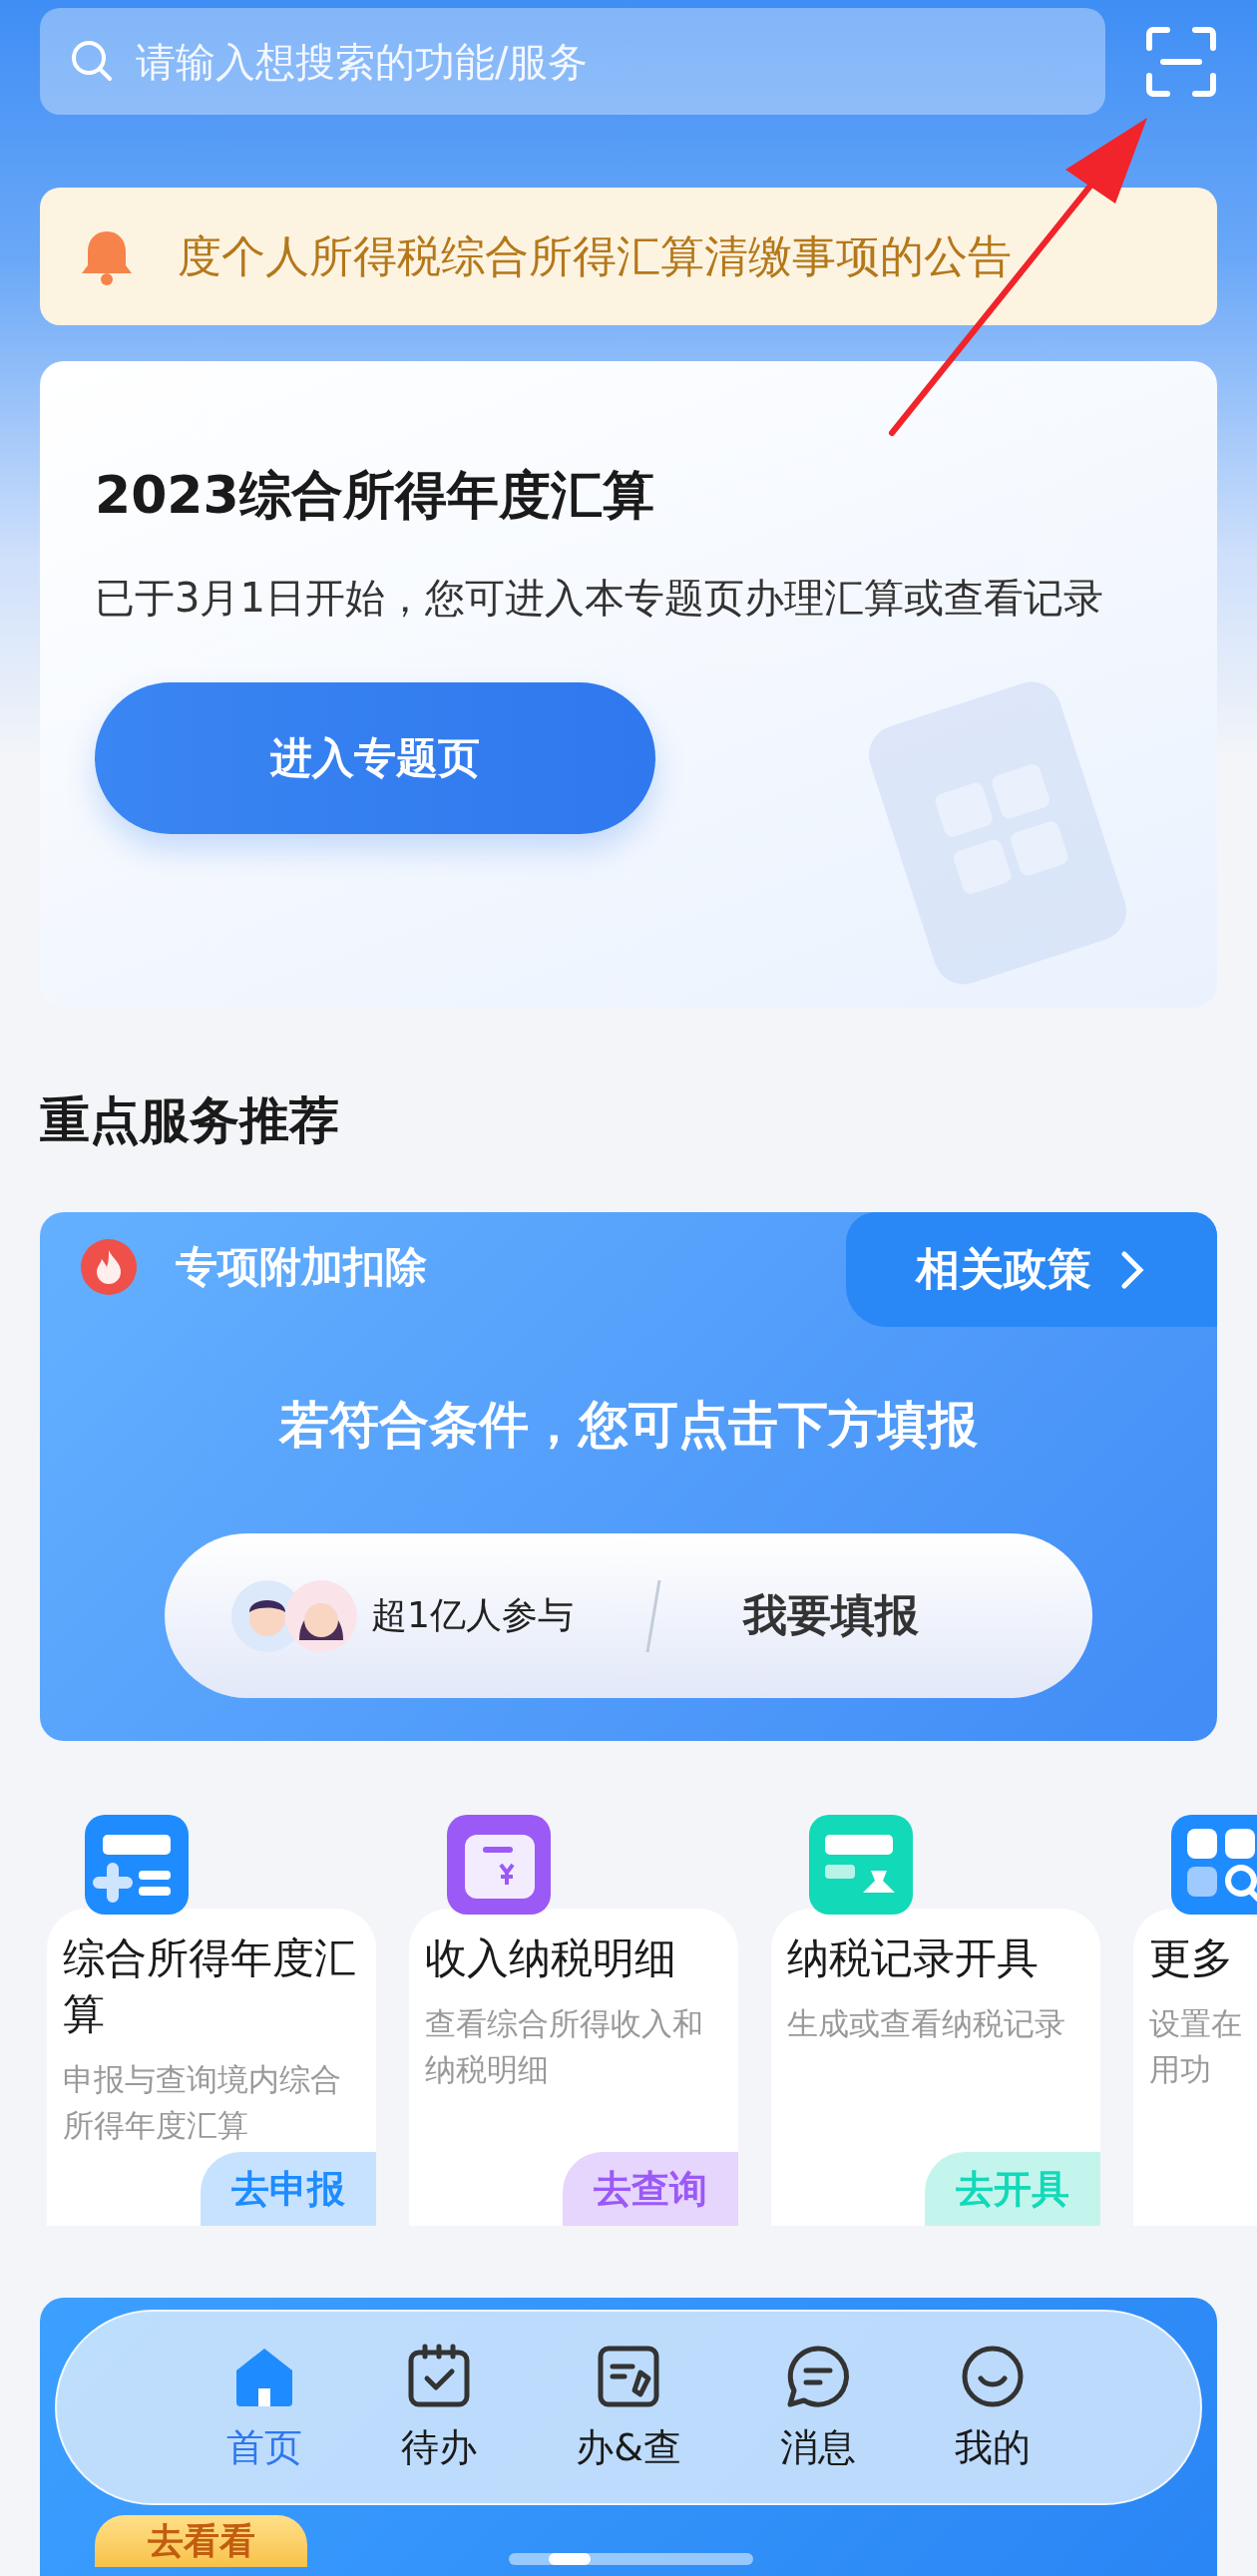  I want to click on nav-tab: 办&查, so click(628, 2407).